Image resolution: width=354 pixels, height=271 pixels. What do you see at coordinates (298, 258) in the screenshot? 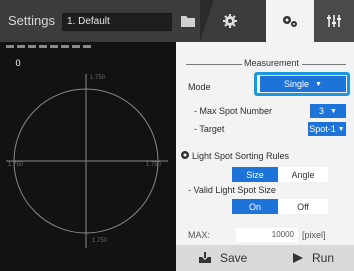
I see `play-icon` at bounding box center [298, 258].